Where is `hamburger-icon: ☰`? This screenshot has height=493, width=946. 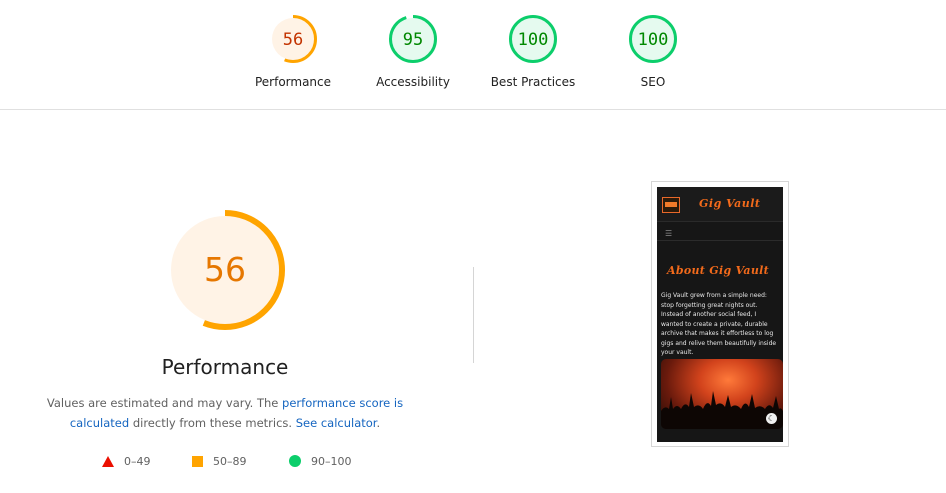 hamburger-icon: ☰ is located at coordinates (669, 233).